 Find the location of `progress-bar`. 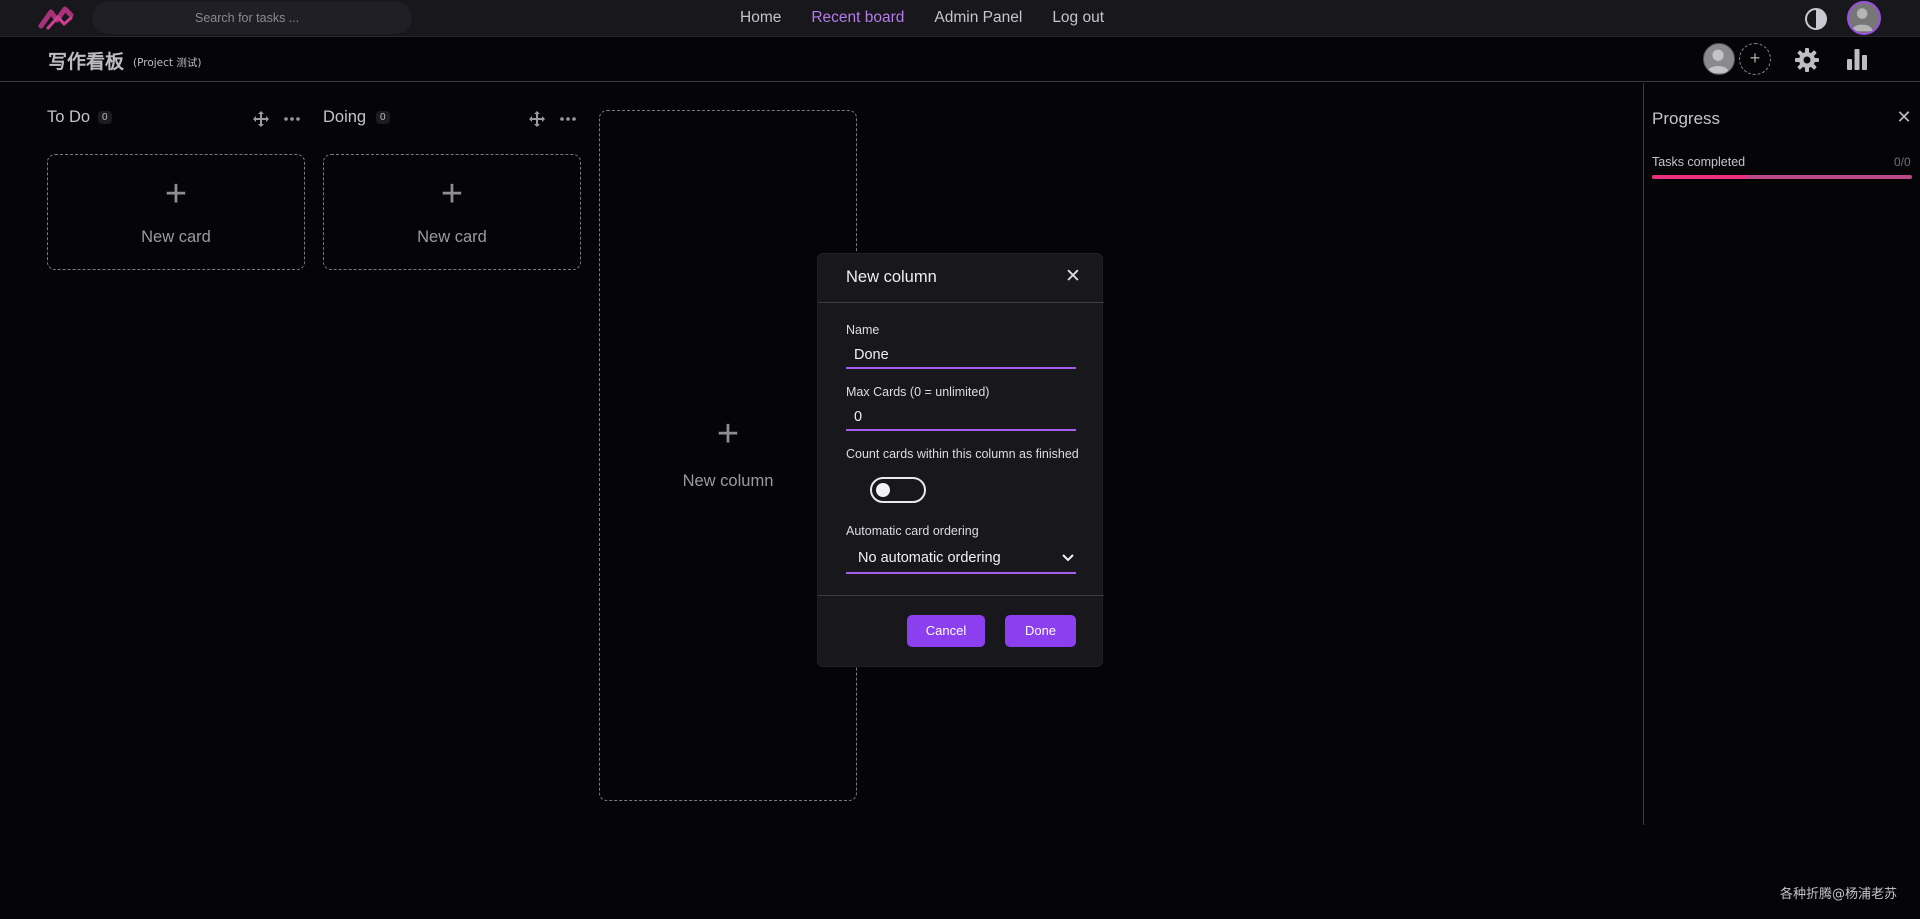

progress-bar is located at coordinates (1782, 177).